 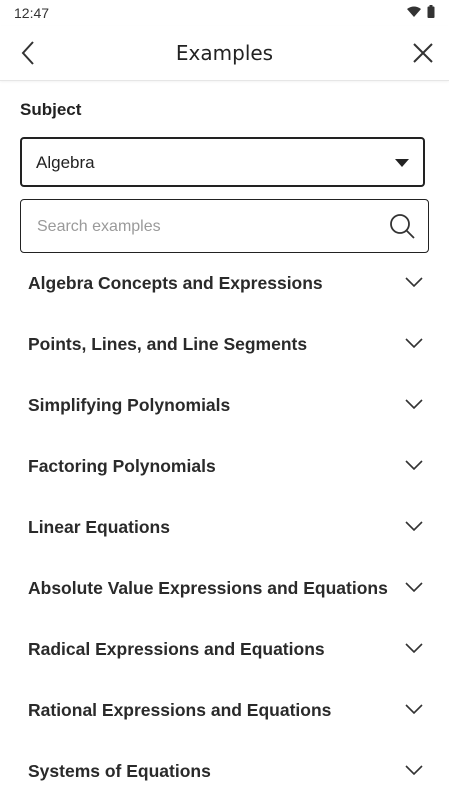 I want to click on topic-label: Points, Lines, and Line Segments, so click(x=168, y=344).